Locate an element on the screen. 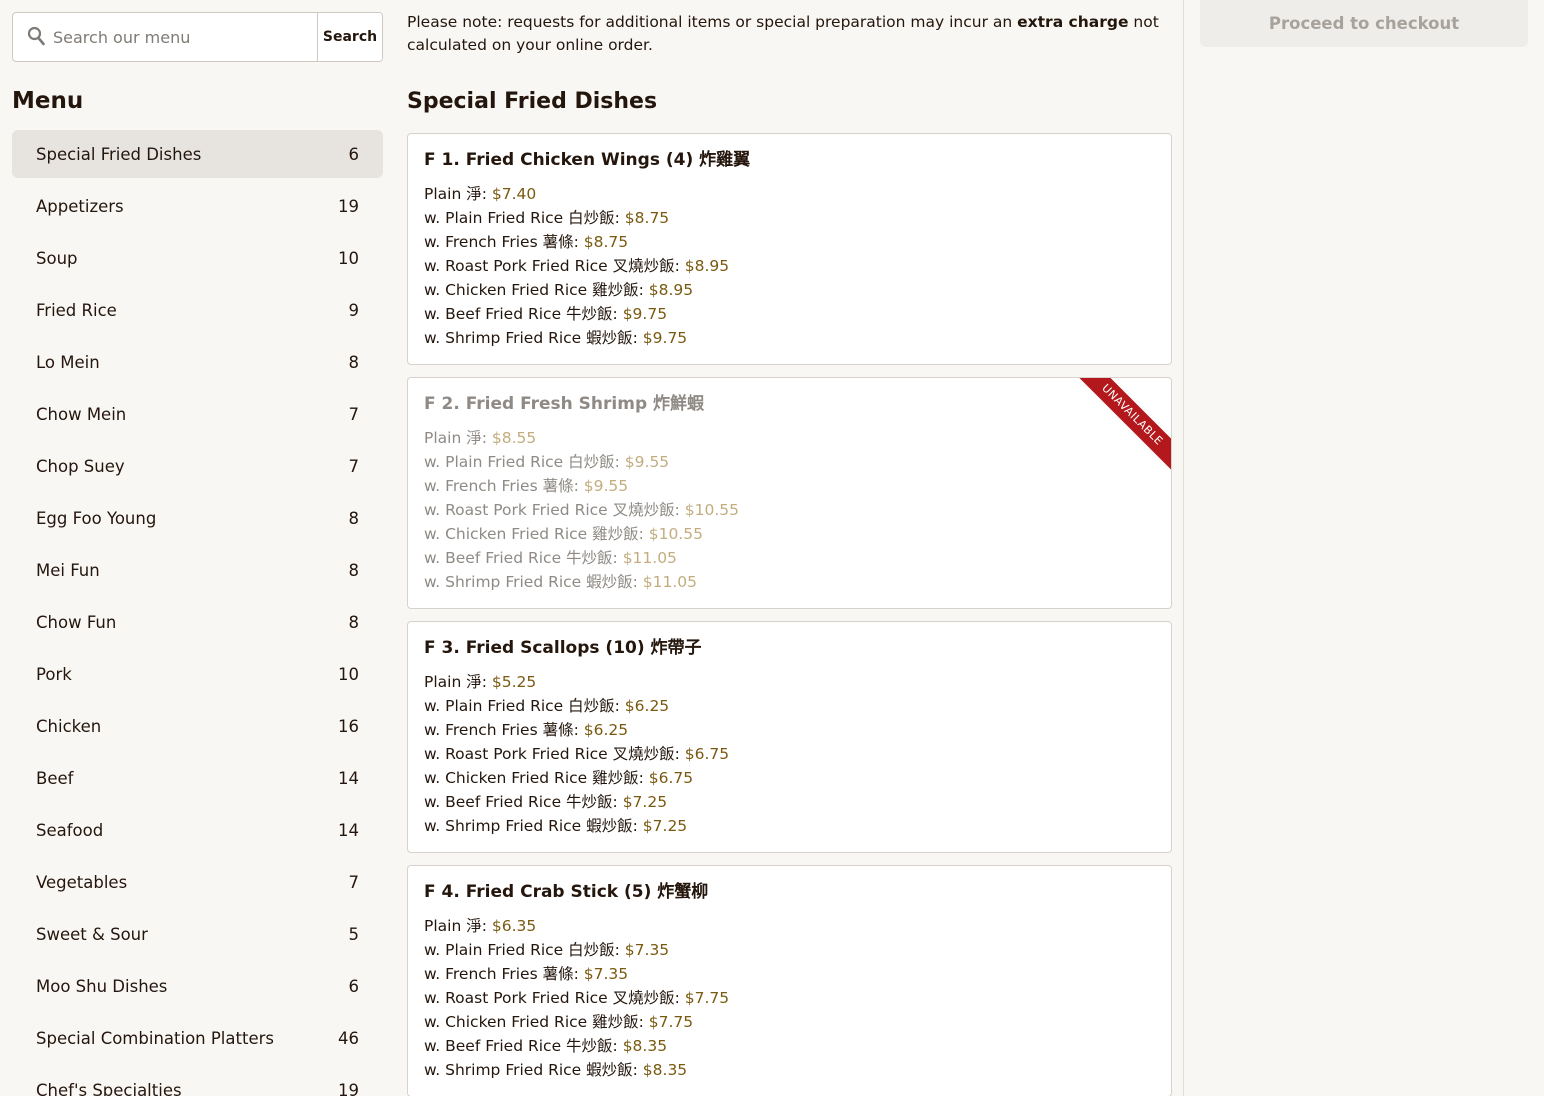 This screenshot has height=1096, width=1544. category-item-appetizers: Appetizers 19 is located at coordinates (197, 206).